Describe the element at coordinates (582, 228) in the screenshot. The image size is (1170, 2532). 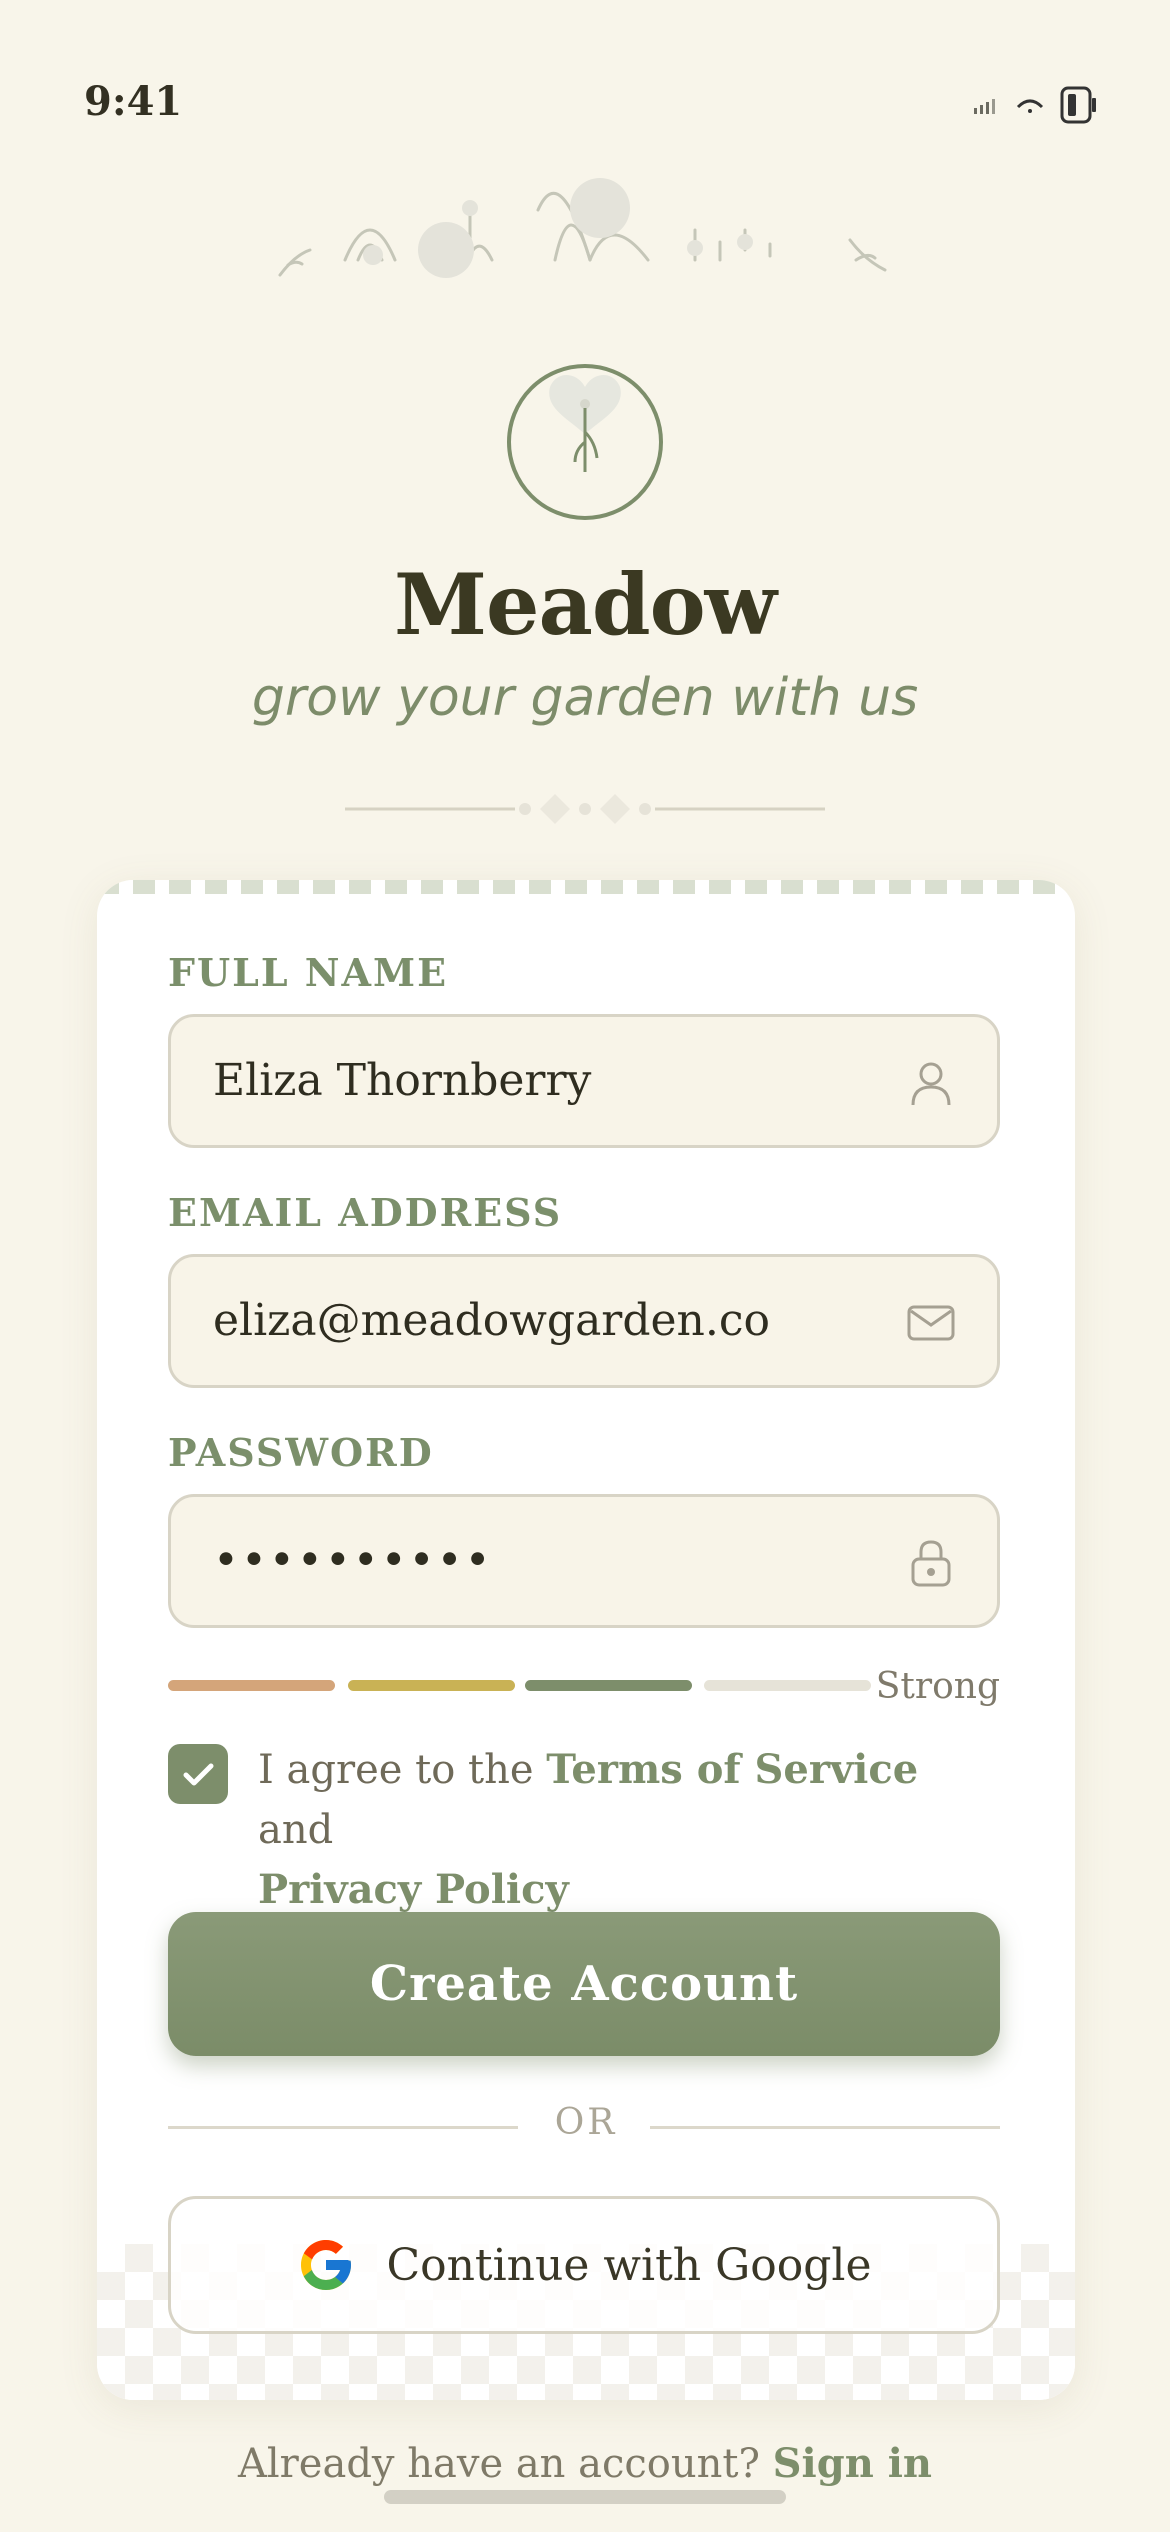
I see `garden-illustration` at that location.